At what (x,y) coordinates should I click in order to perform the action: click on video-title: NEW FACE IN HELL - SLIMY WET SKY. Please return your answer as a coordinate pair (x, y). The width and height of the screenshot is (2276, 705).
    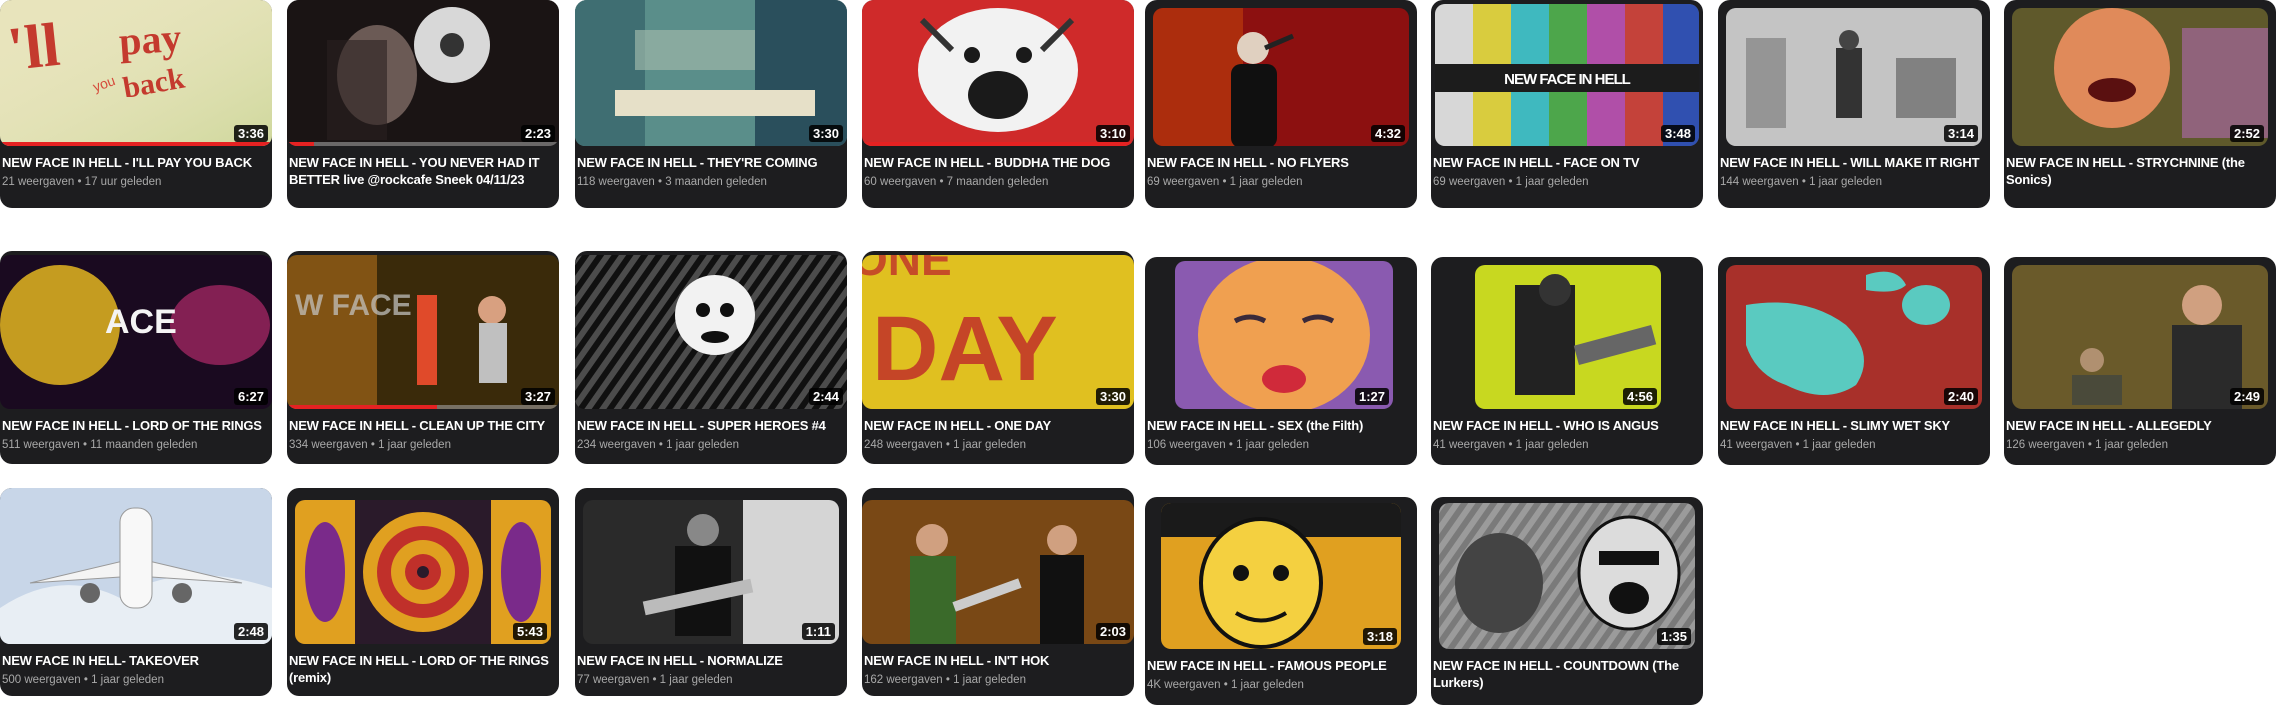
    Looking at the image, I should click on (1854, 421).